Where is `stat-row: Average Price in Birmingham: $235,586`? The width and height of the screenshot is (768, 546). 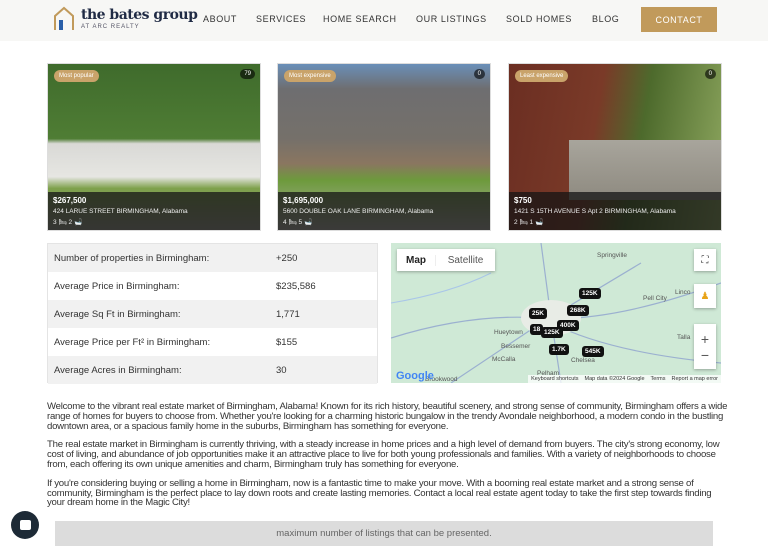 stat-row: Average Price in Birmingham: $235,586 is located at coordinates (212, 286).